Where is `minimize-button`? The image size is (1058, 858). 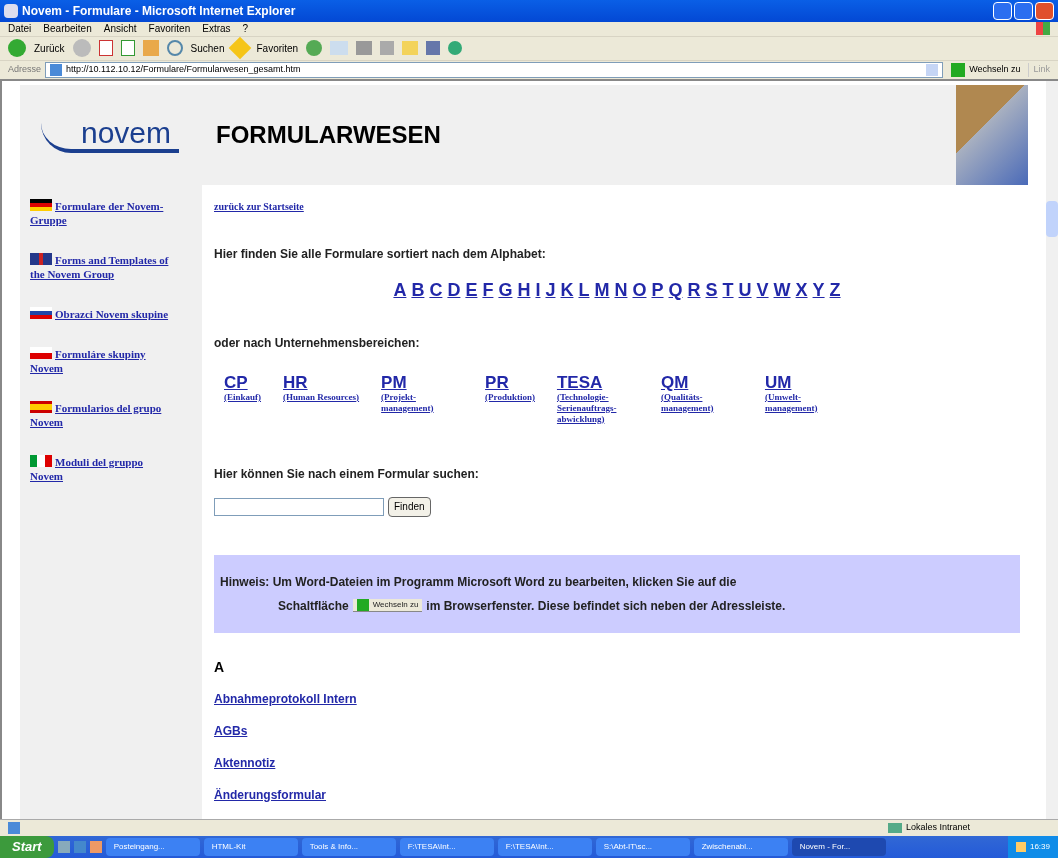 minimize-button is located at coordinates (1002, 10).